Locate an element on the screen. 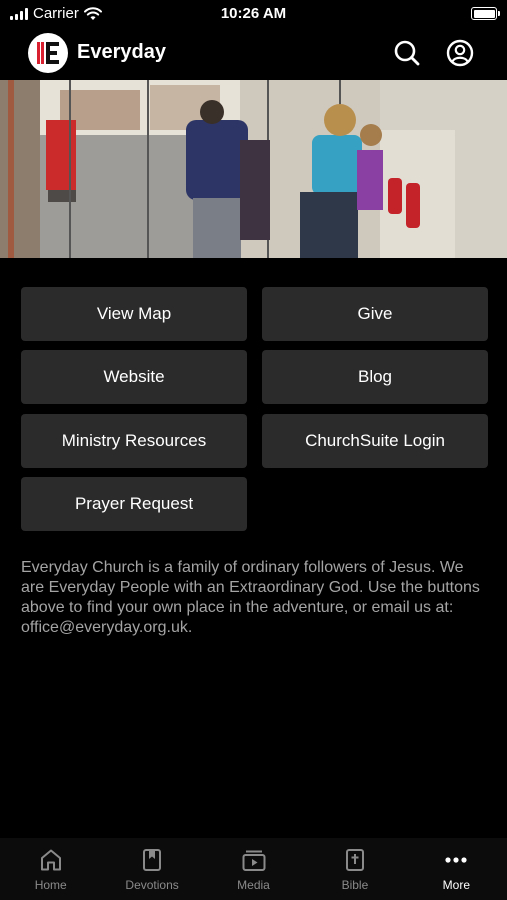 This screenshot has width=507, height=900. tab-label: More is located at coordinates (456, 885).